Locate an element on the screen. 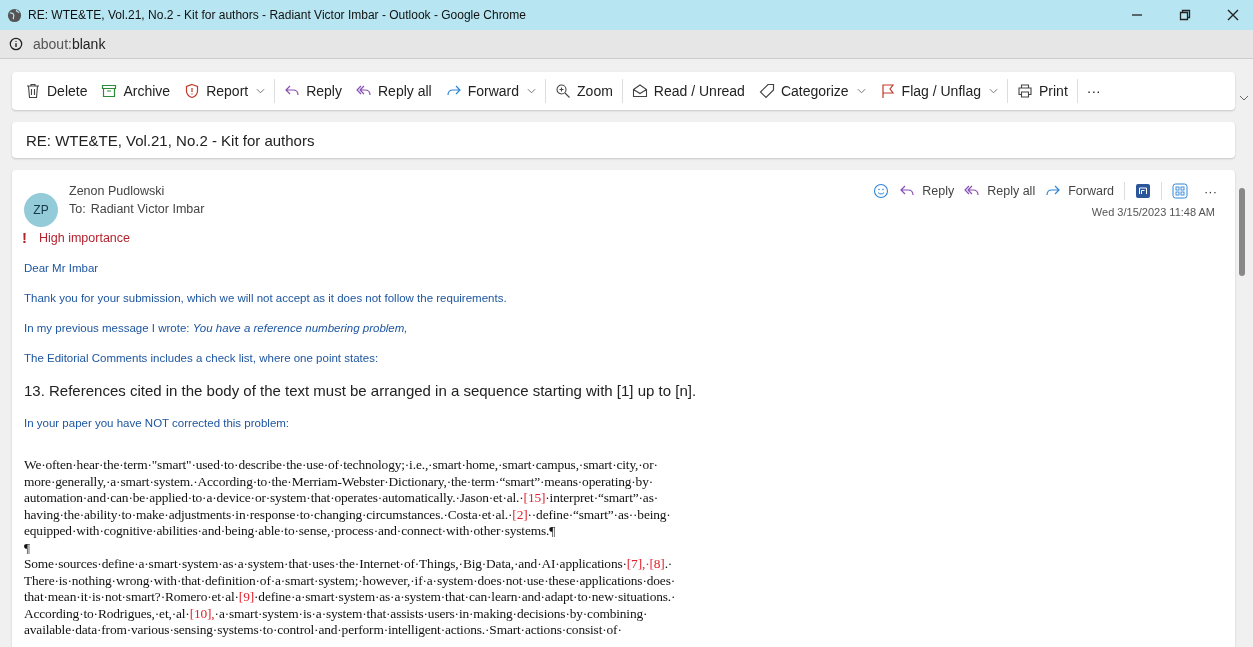  toolbar-button: Categorize is located at coordinates (812, 91).